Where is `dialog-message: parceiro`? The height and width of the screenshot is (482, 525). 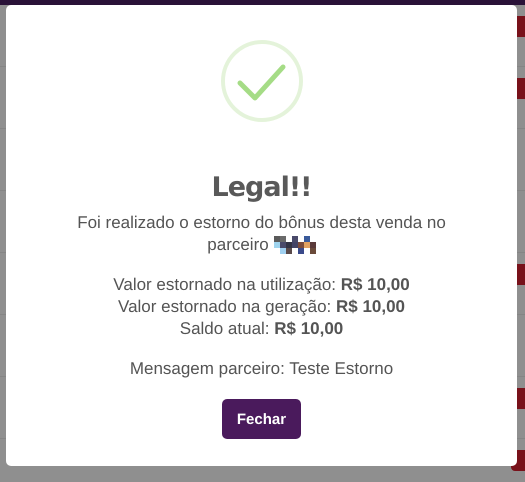
dialog-message: parceiro is located at coordinates (238, 245).